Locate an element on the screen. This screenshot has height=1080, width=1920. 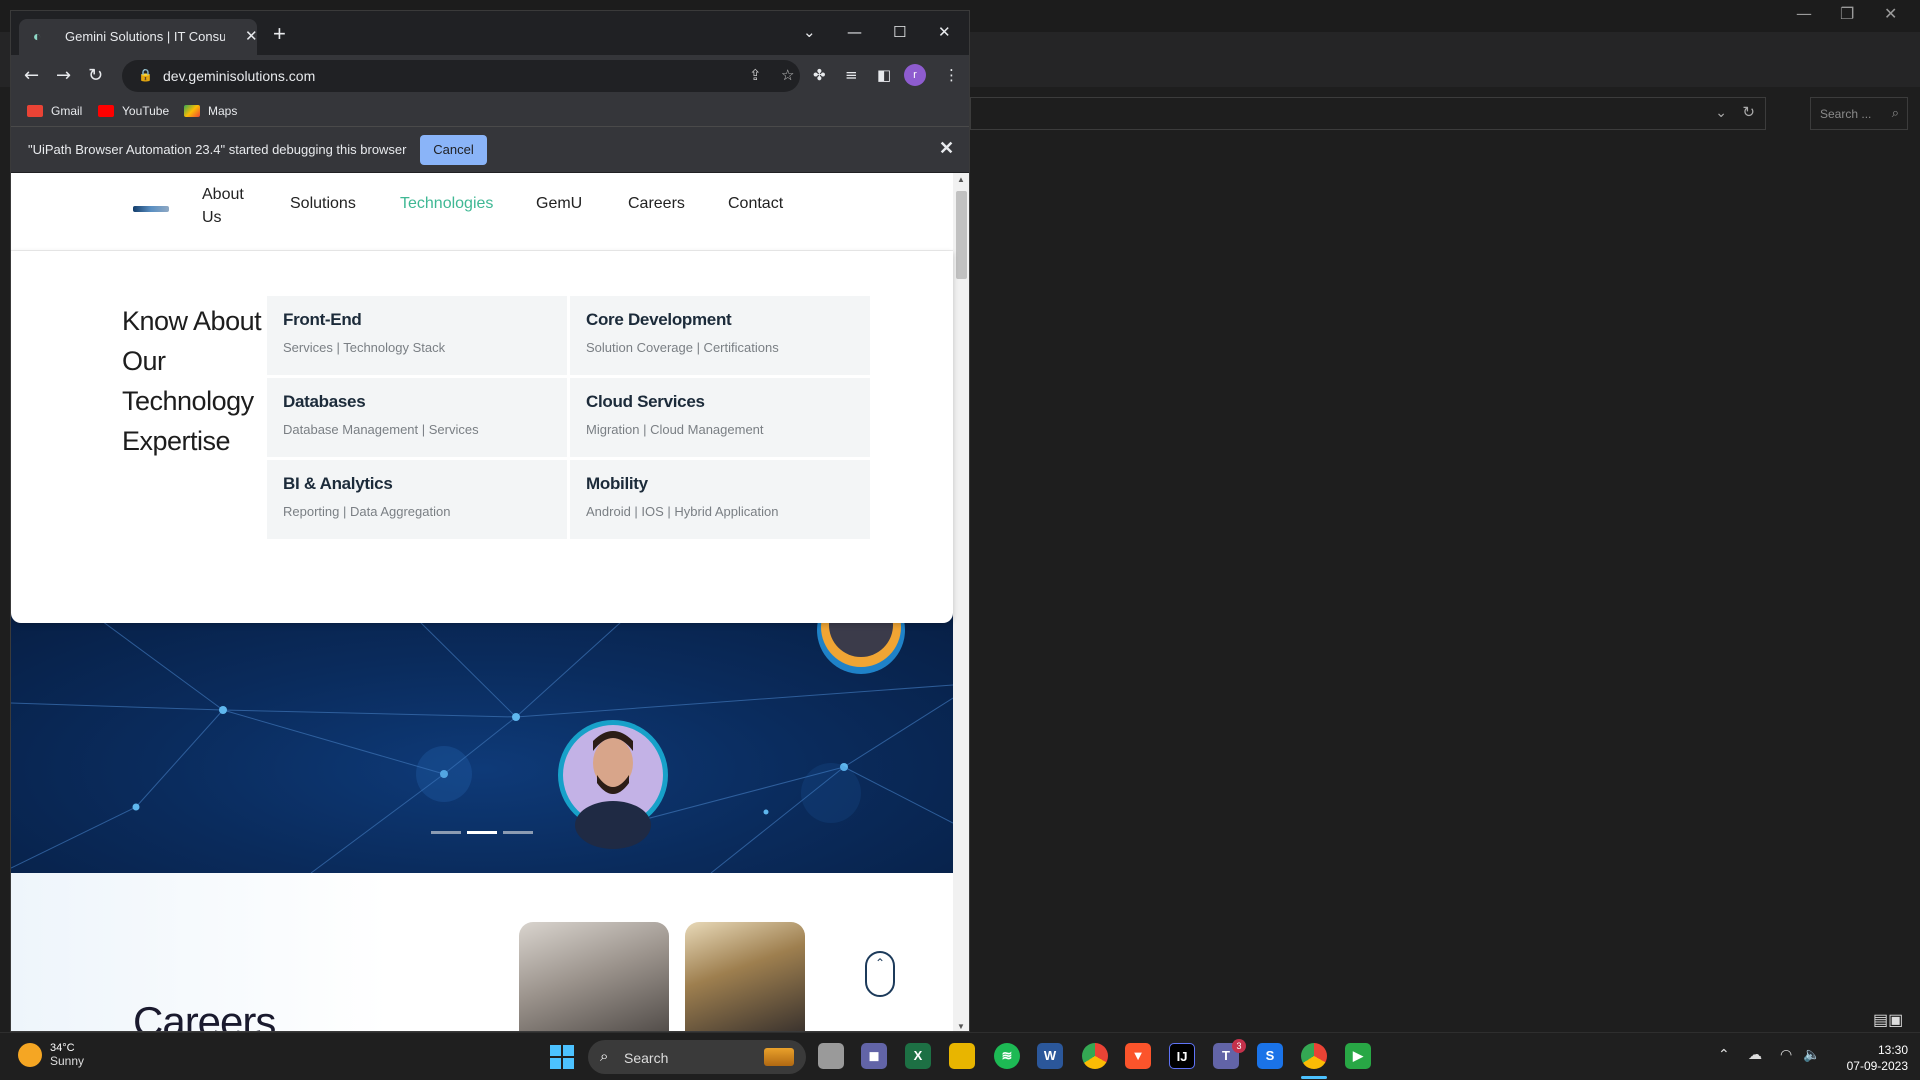
card-subtitle: Services | Technology Stack is located at coordinates (364, 347).